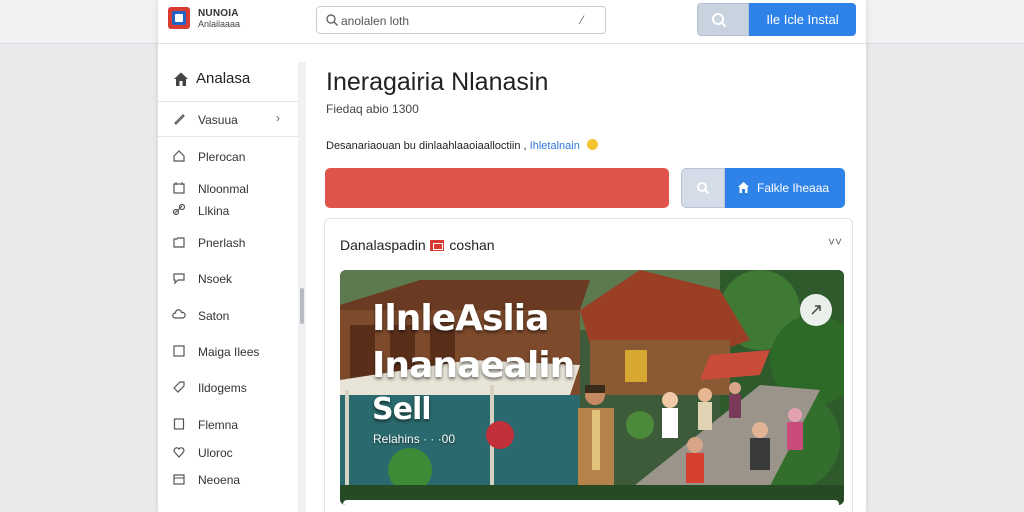 Image resolution: width=1024 pixels, height=512 pixels. Describe the element at coordinates (460, 318) in the screenshot. I see `hero-title-line1: IlnleAslia` at that location.